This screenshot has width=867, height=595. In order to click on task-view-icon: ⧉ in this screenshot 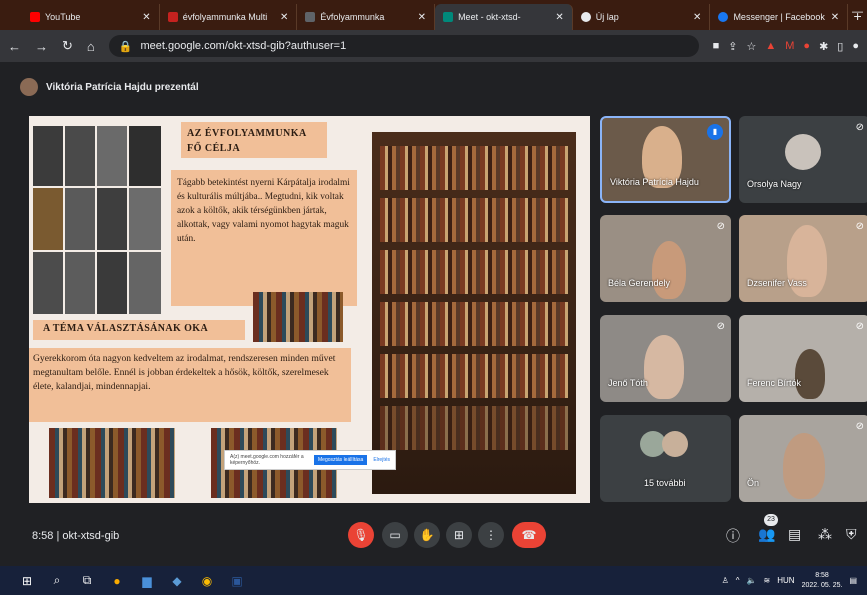, I will do `click(87, 580)`.